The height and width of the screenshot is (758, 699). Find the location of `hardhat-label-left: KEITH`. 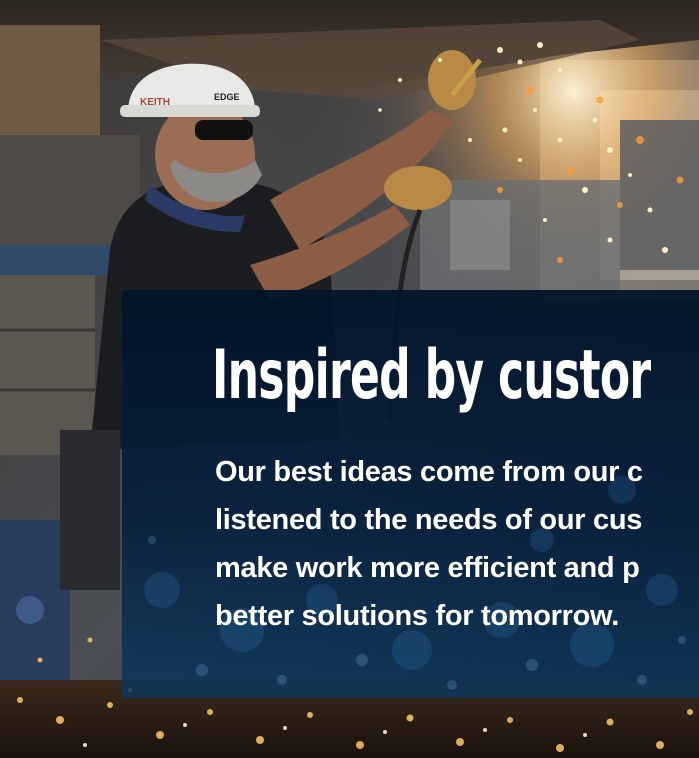

hardhat-label-left: KEITH is located at coordinates (155, 102).